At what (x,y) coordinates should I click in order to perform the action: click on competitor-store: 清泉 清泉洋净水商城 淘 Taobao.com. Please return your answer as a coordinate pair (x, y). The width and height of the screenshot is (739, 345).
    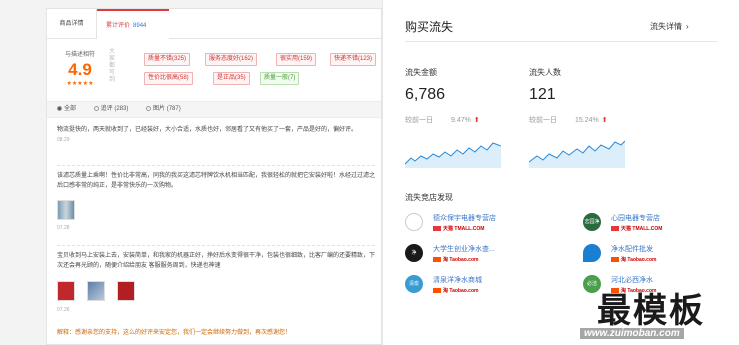
    Looking at the image, I should click on (485, 287).